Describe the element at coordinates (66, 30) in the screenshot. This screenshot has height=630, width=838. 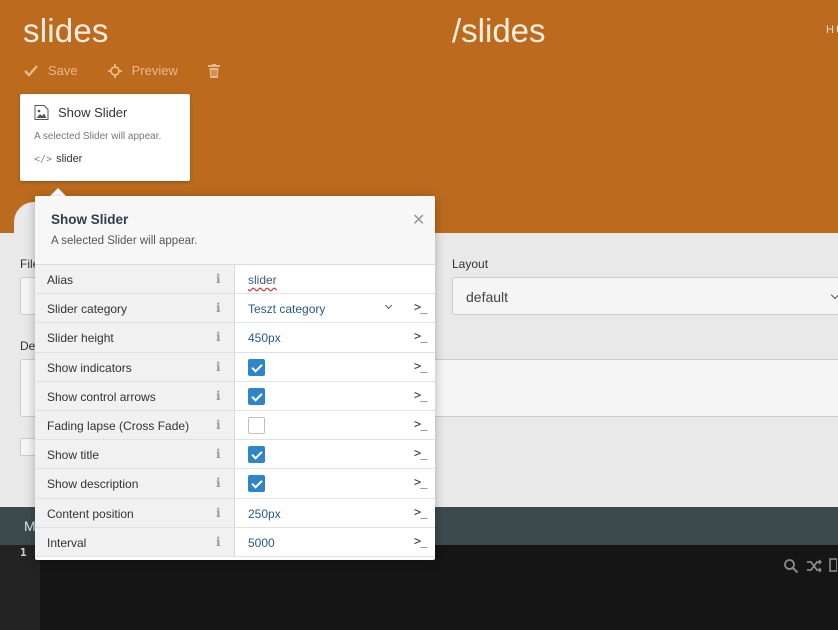
I see `page-title: slides` at that location.